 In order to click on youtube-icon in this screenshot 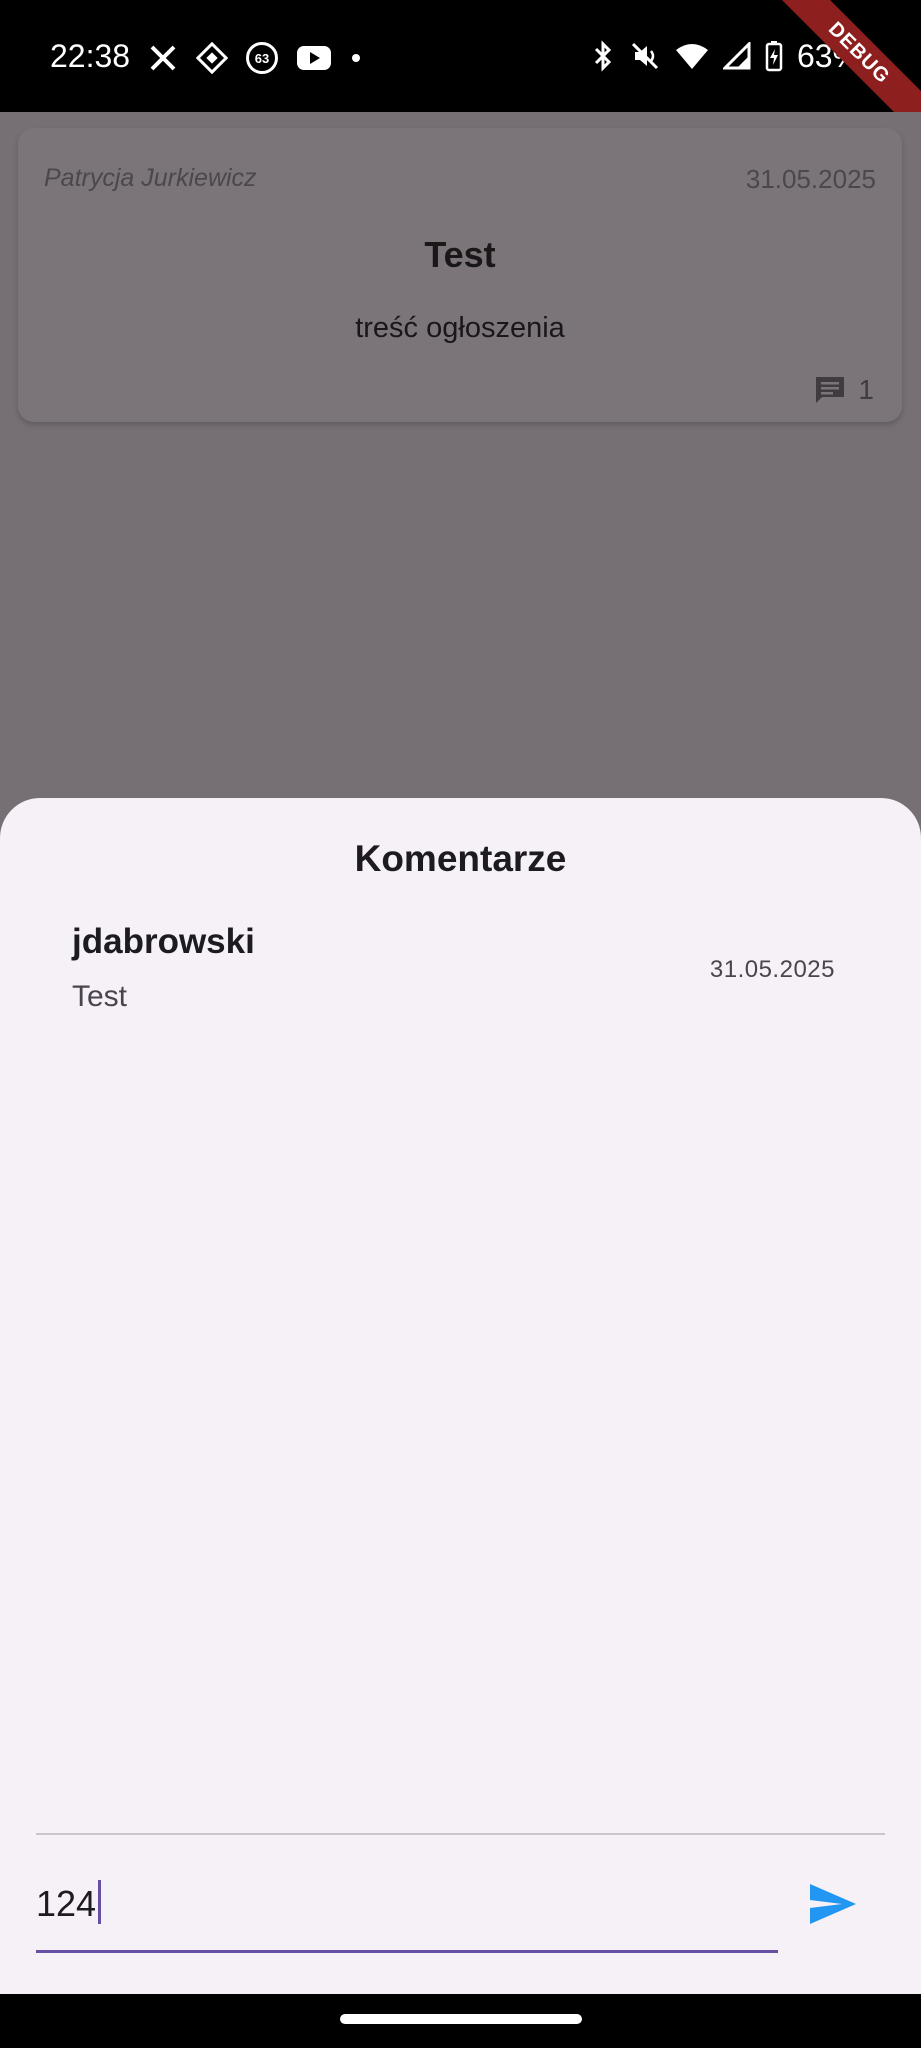, I will do `click(314, 58)`.